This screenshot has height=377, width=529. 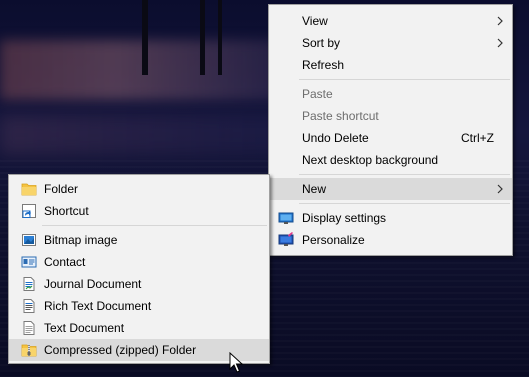 What do you see at coordinates (29, 240) in the screenshot?
I see `bitmap-image-icon` at bounding box center [29, 240].